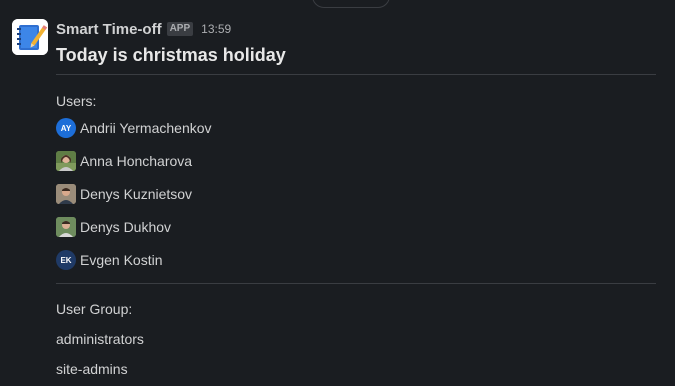  Describe the element at coordinates (136, 161) in the screenshot. I see `user-name: Anna Honcharova` at that location.